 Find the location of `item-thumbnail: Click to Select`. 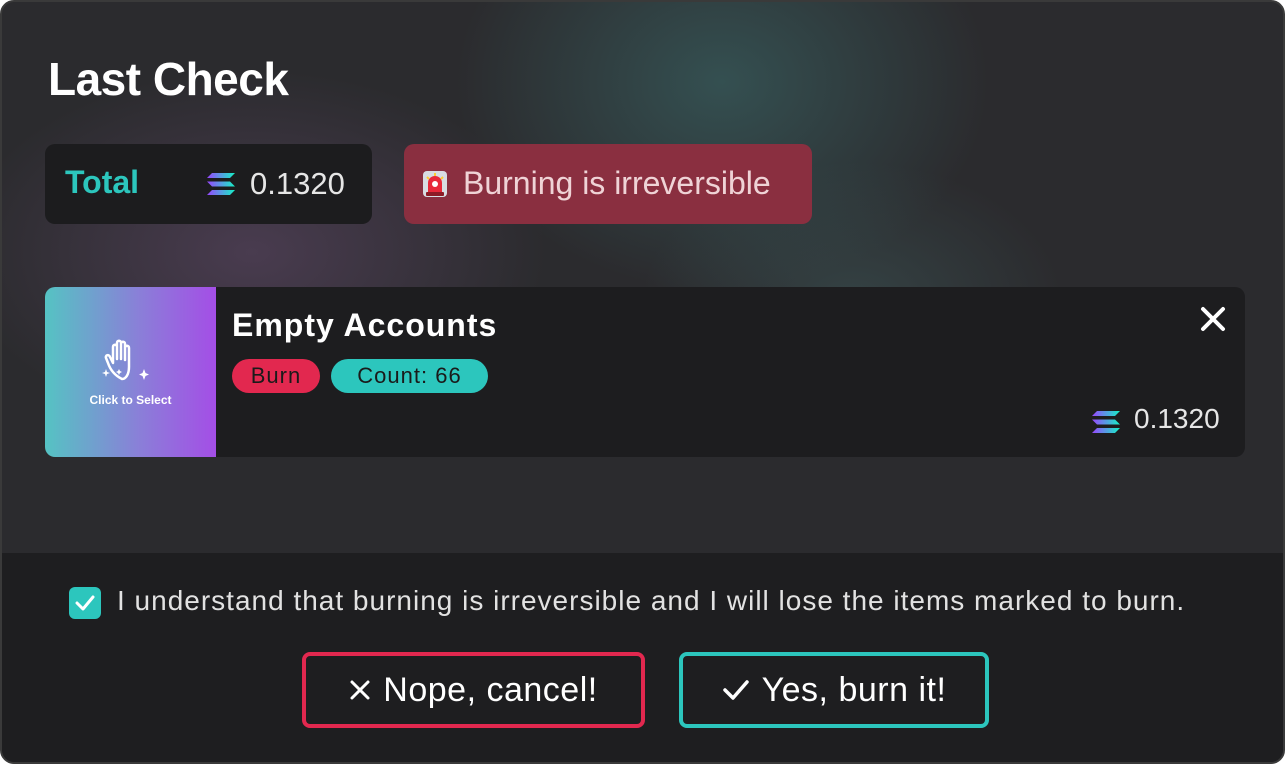

item-thumbnail: Click to Select is located at coordinates (130, 372).